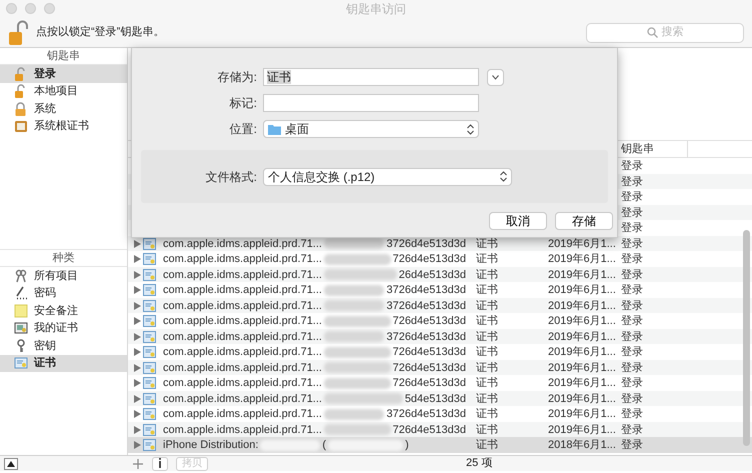 Image resolution: width=752 pixels, height=473 pixels. What do you see at coordinates (21, 275) in the screenshot?
I see `keys-icon` at bounding box center [21, 275].